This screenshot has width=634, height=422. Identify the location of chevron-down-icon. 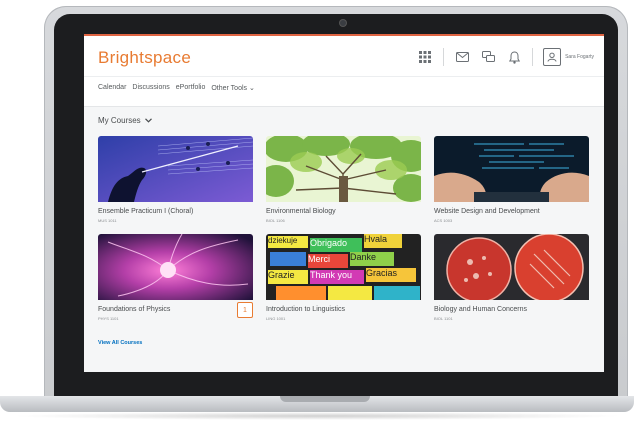
(148, 120).